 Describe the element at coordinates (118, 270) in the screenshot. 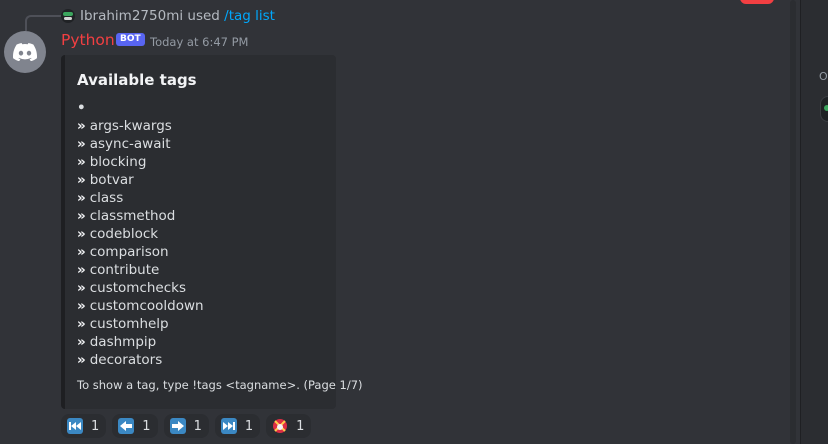

I see `list-item: » contribute` at that location.